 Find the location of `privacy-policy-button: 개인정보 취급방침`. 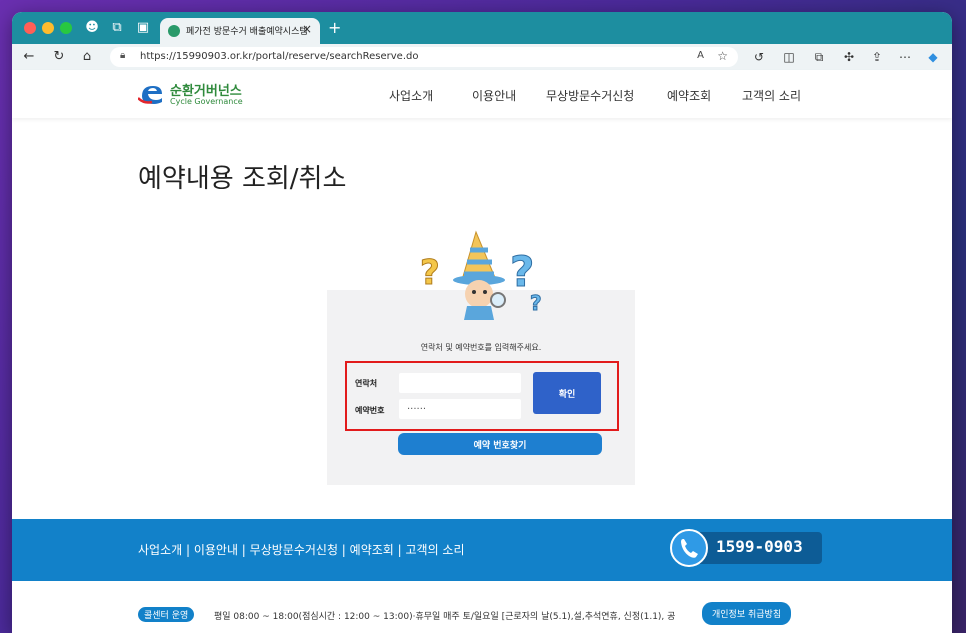

privacy-policy-button: 개인정보 취급방침 is located at coordinates (747, 613).